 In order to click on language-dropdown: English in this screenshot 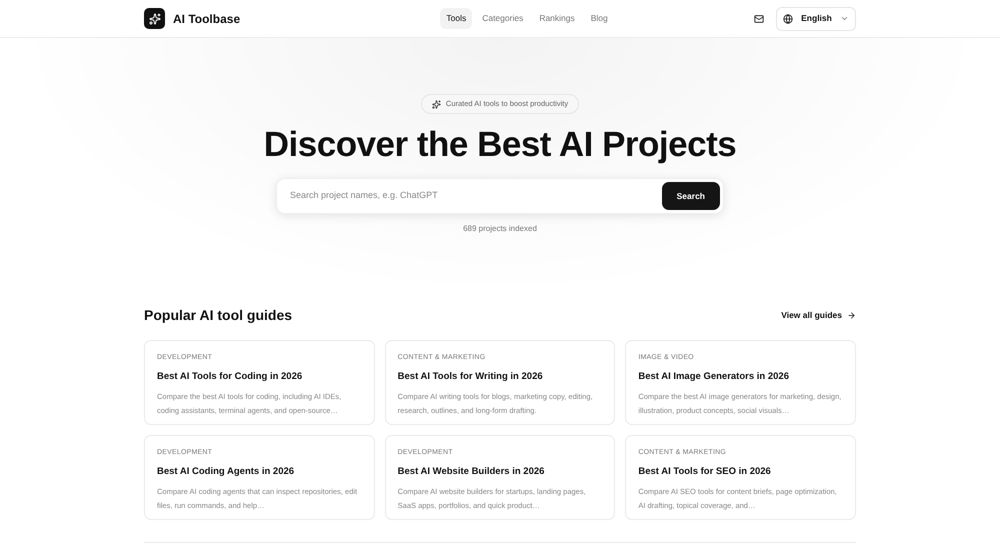, I will do `click(816, 18)`.